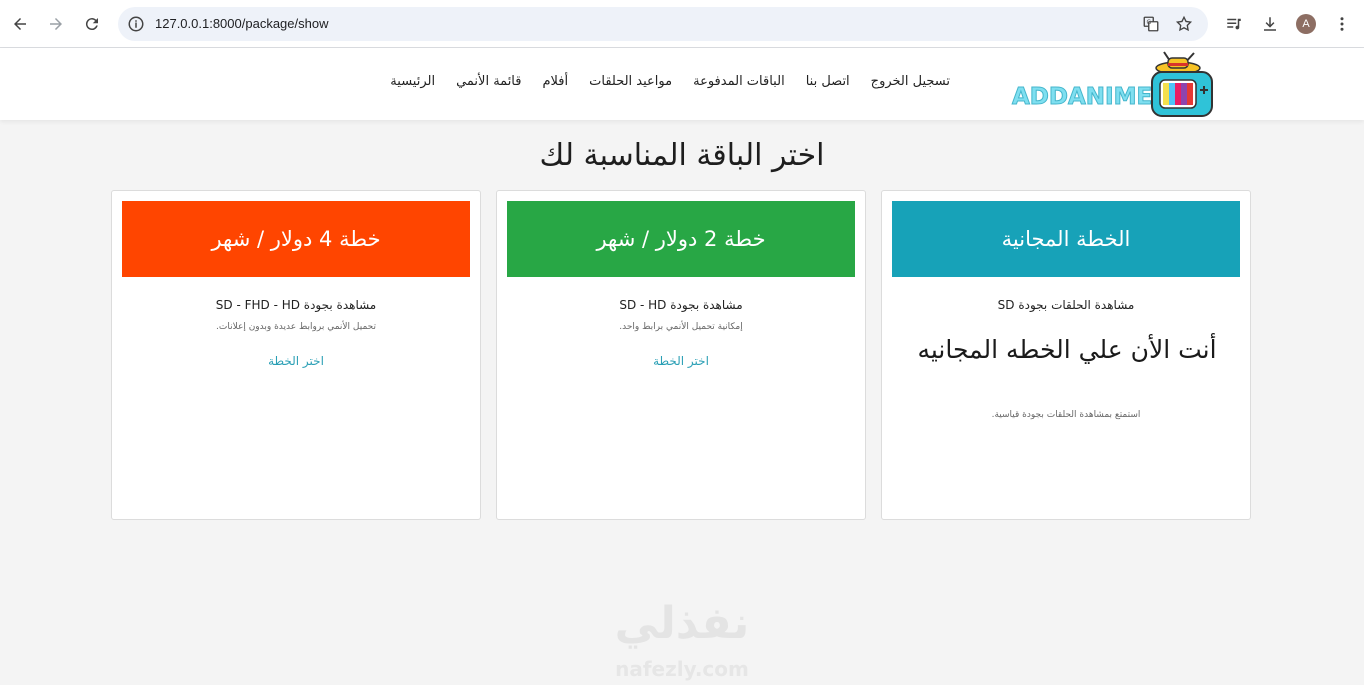  I want to click on nav-paid-packages: الباقات المدفوعة, so click(739, 84).